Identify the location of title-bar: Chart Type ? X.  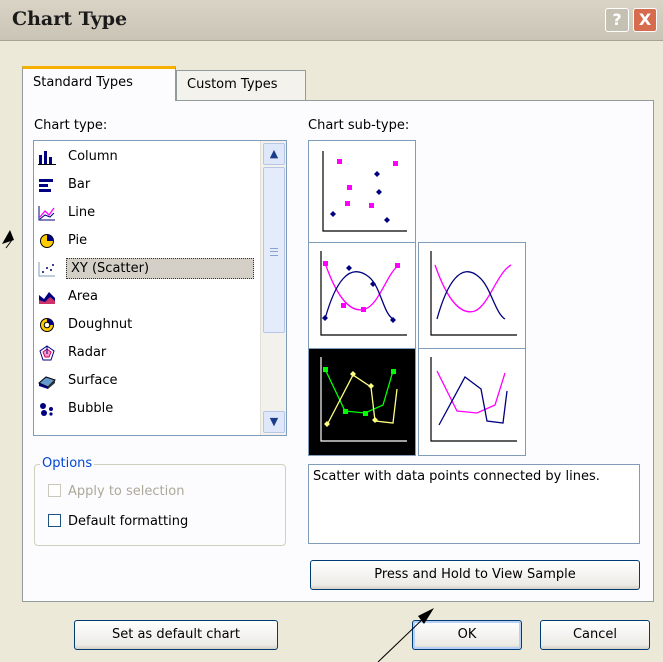
(331, 20).